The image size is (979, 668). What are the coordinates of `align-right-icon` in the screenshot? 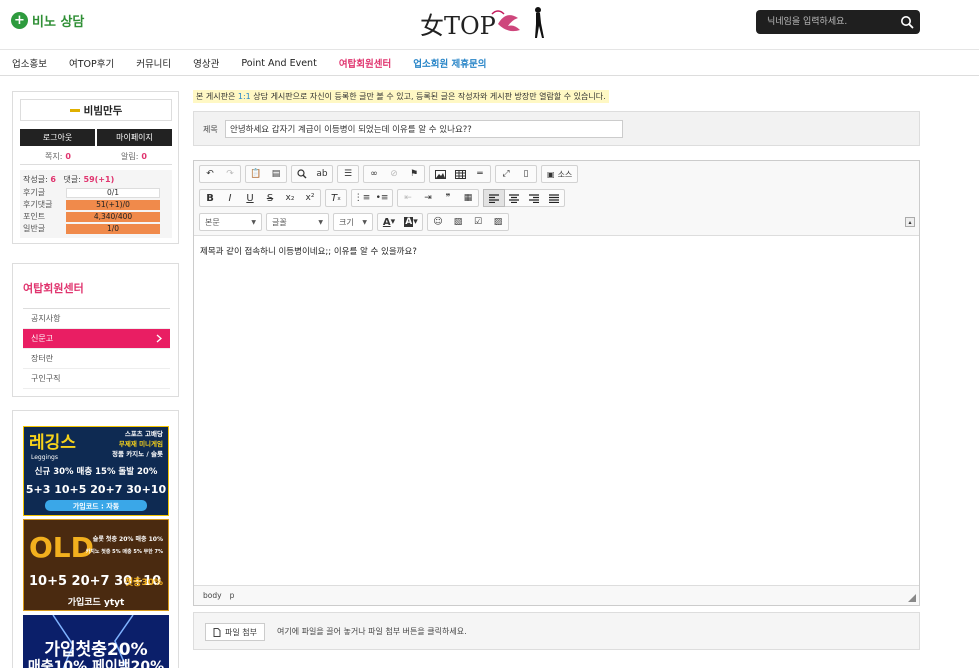 It's located at (534, 198).